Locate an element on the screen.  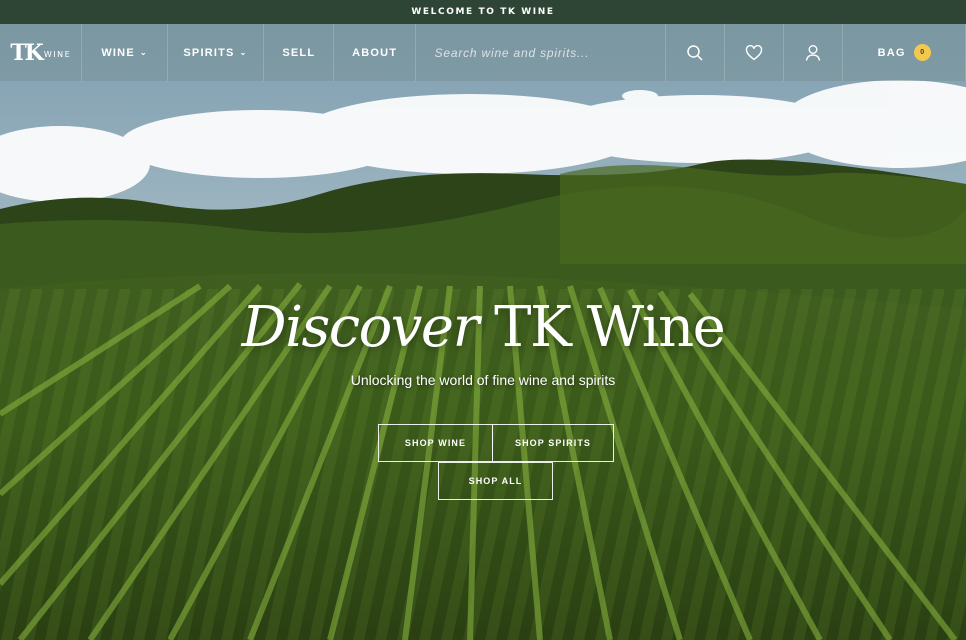
announcement-bar: WELCOME TO TK WINE is located at coordinates (483, 12).